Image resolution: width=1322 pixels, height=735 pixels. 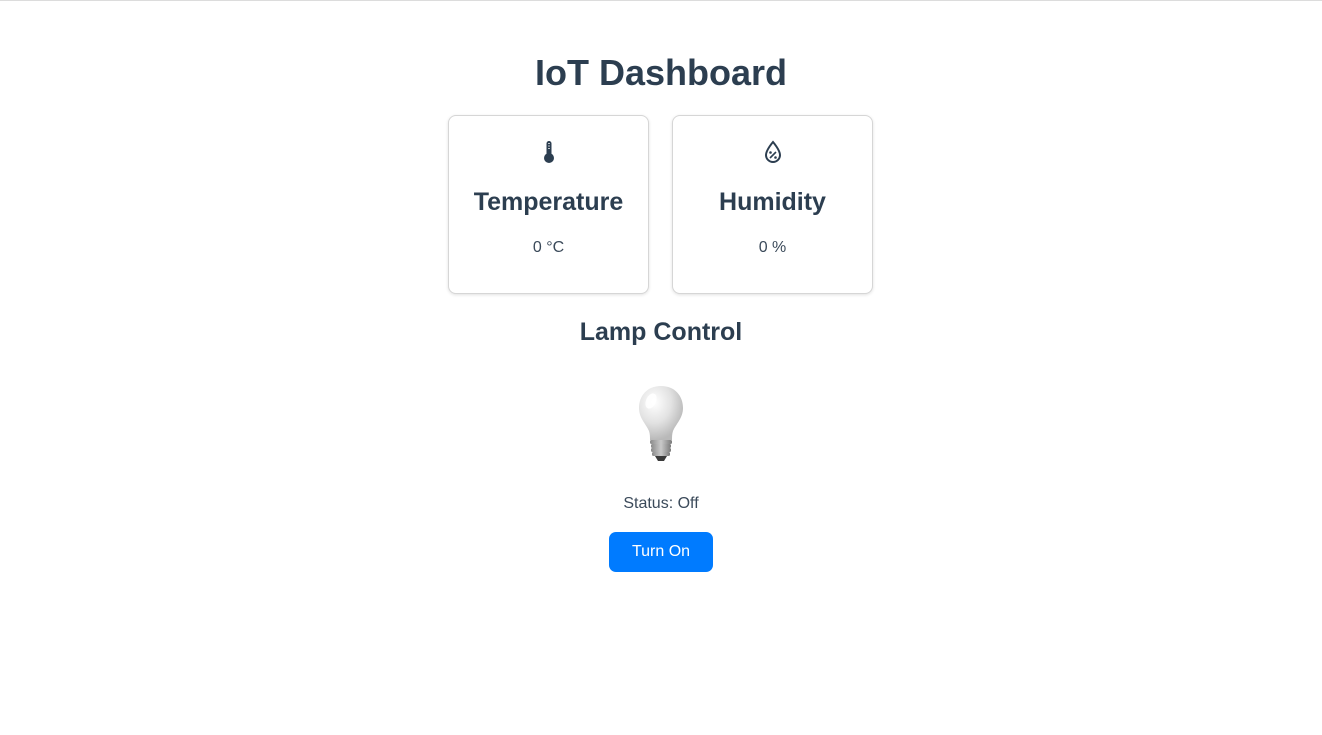 What do you see at coordinates (772, 247) in the screenshot?
I see `humidity-value: 0 %` at bounding box center [772, 247].